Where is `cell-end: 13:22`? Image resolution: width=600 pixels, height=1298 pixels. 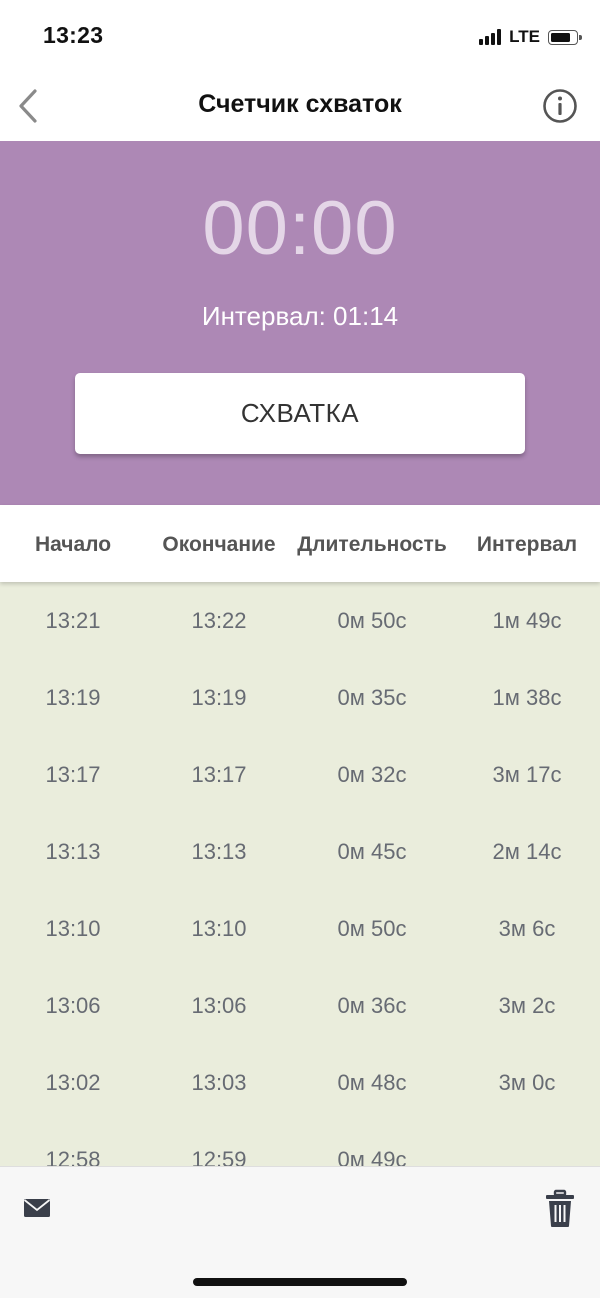
cell-end: 13:22 is located at coordinates (219, 620).